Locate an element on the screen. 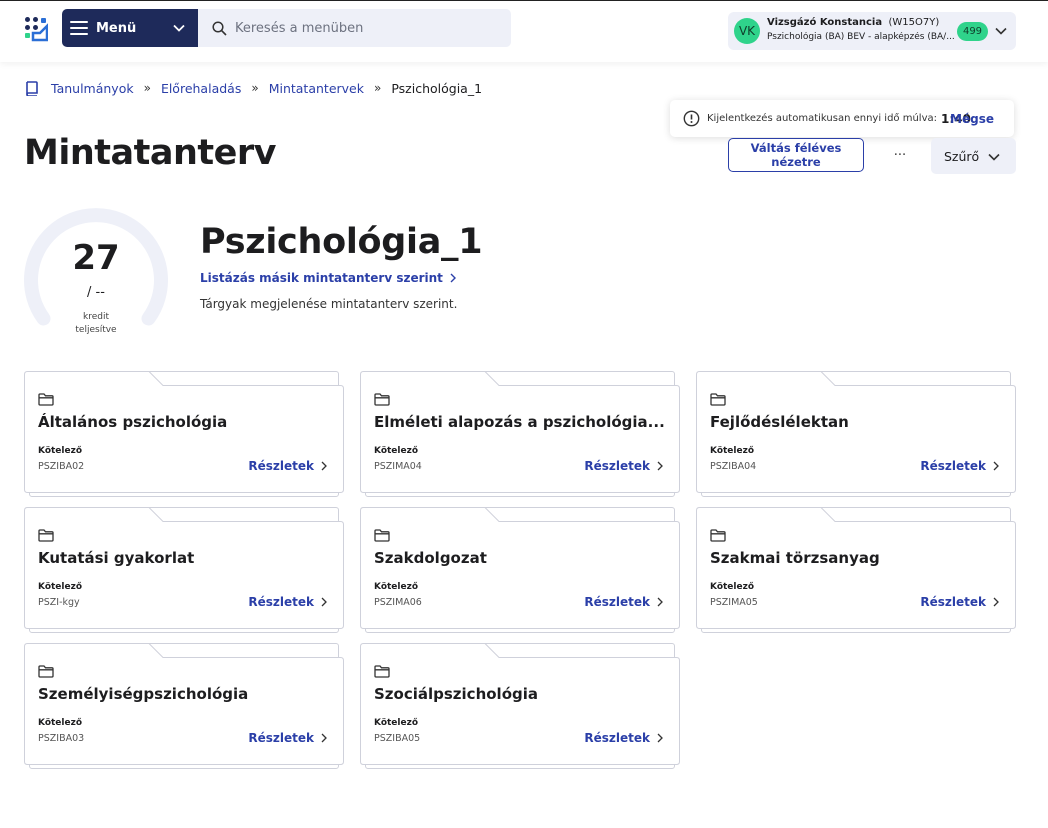  course-card: Szakdolgozat Kötelező PSZIMA06 Részletek is located at coordinates (520, 570).